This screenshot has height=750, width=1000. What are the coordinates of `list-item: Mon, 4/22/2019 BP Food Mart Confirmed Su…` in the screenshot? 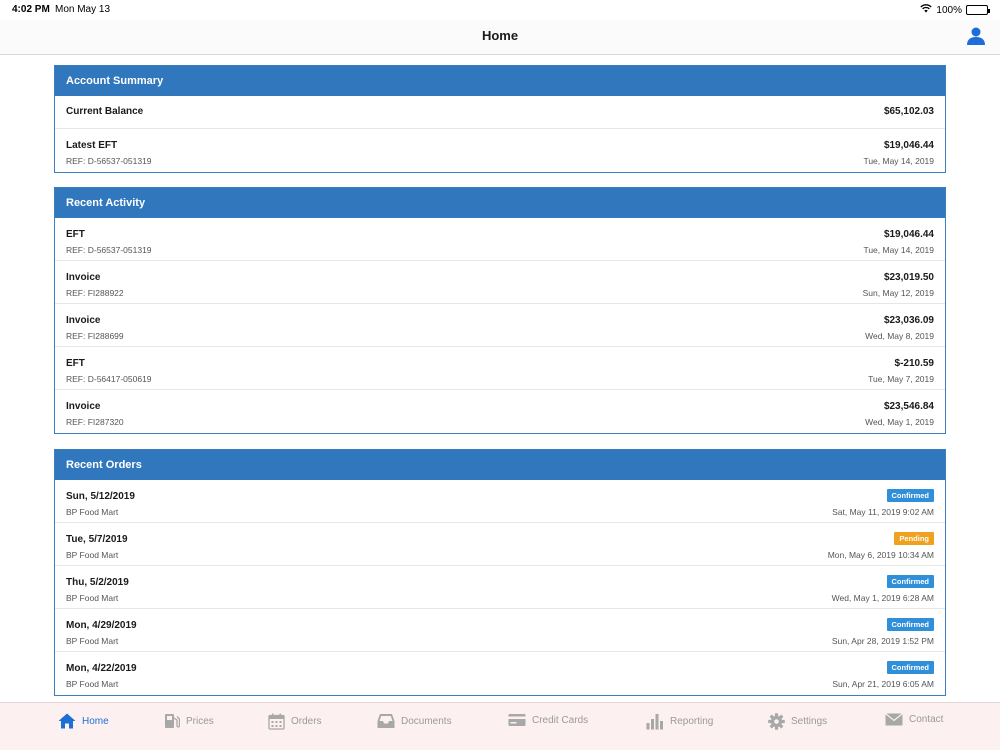 It's located at (500, 673).